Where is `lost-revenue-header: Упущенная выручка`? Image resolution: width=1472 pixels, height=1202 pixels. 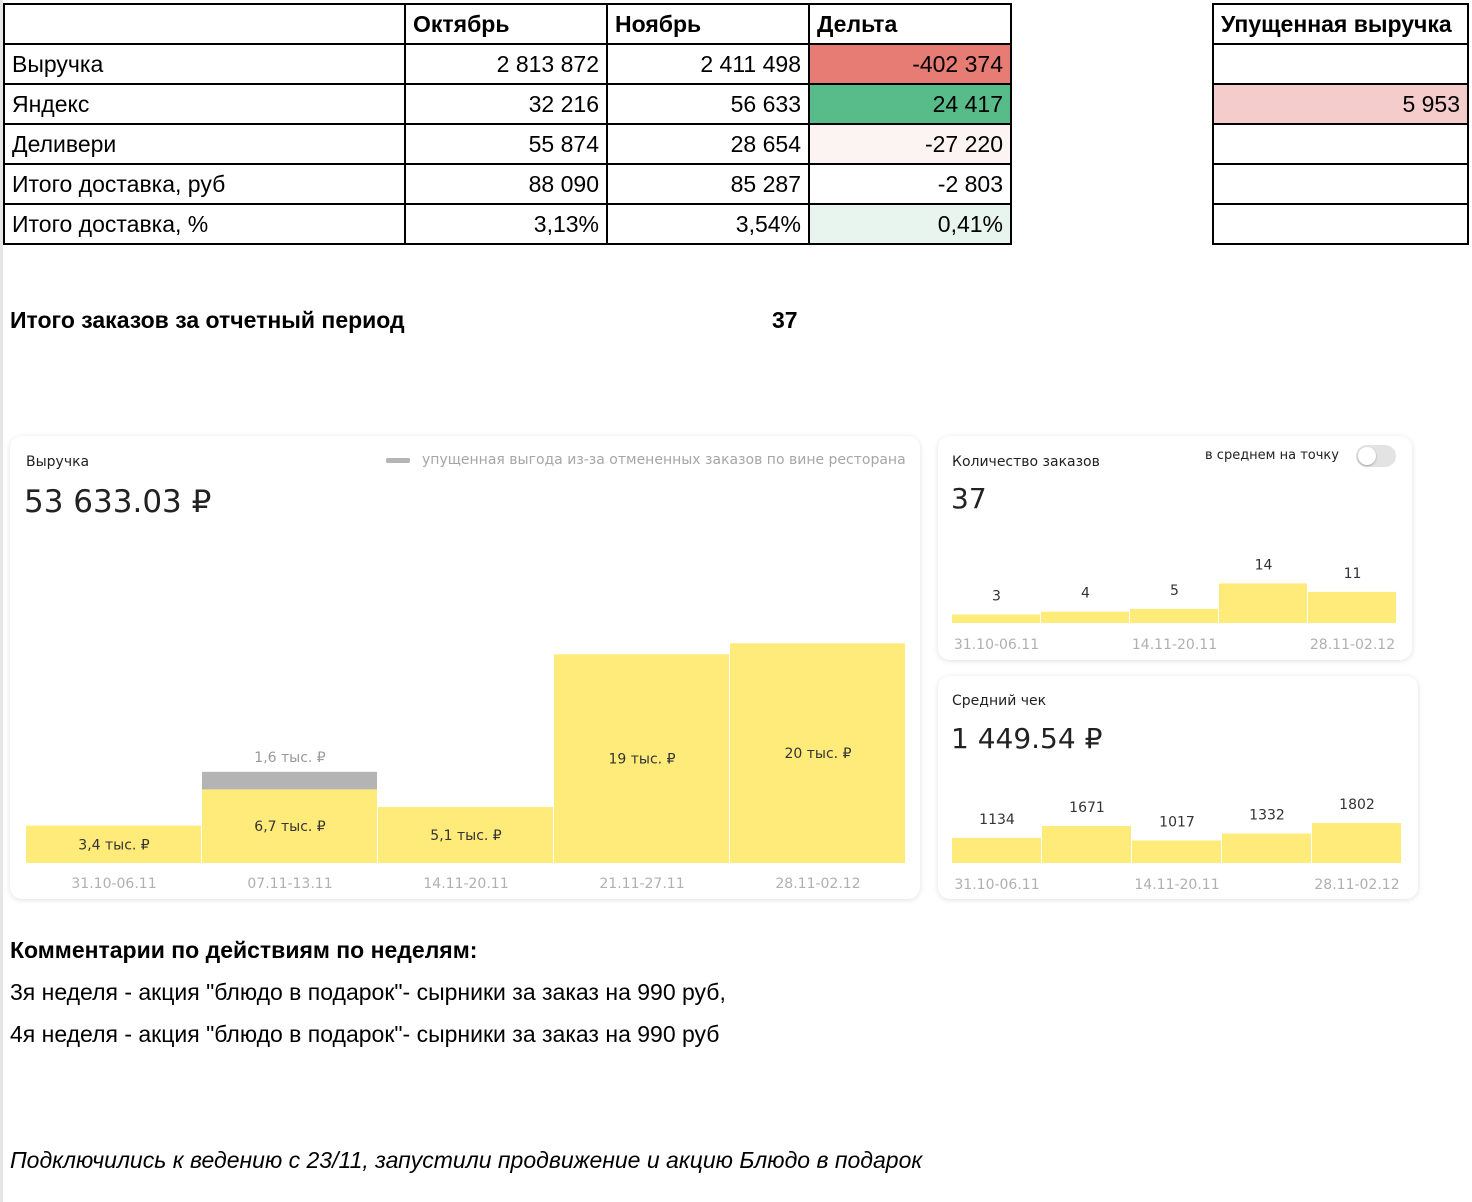
lost-revenue-header: Упущенная выручка is located at coordinates (1340, 24).